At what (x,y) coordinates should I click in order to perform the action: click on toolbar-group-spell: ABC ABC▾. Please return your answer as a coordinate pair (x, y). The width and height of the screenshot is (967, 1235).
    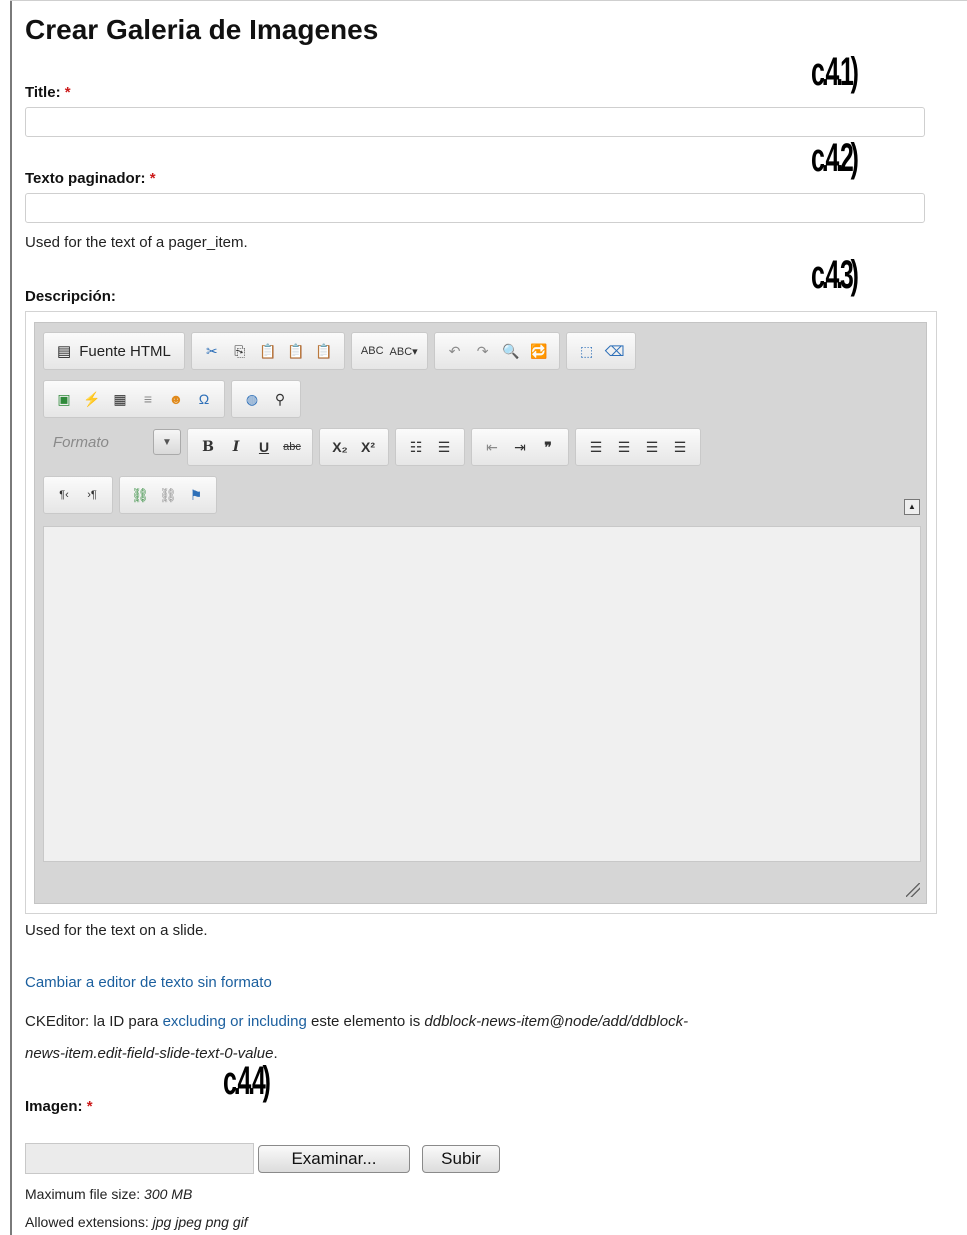
    Looking at the image, I should click on (389, 351).